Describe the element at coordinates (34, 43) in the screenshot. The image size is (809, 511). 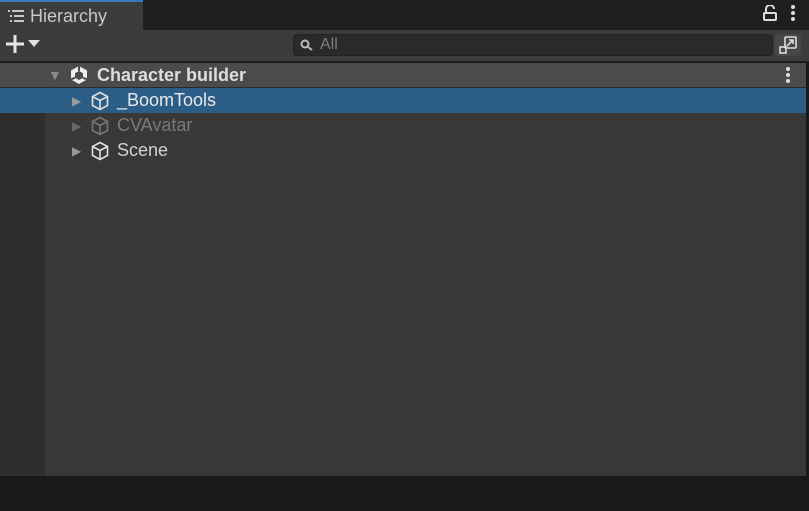
I see `caret-down-icon` at that location.